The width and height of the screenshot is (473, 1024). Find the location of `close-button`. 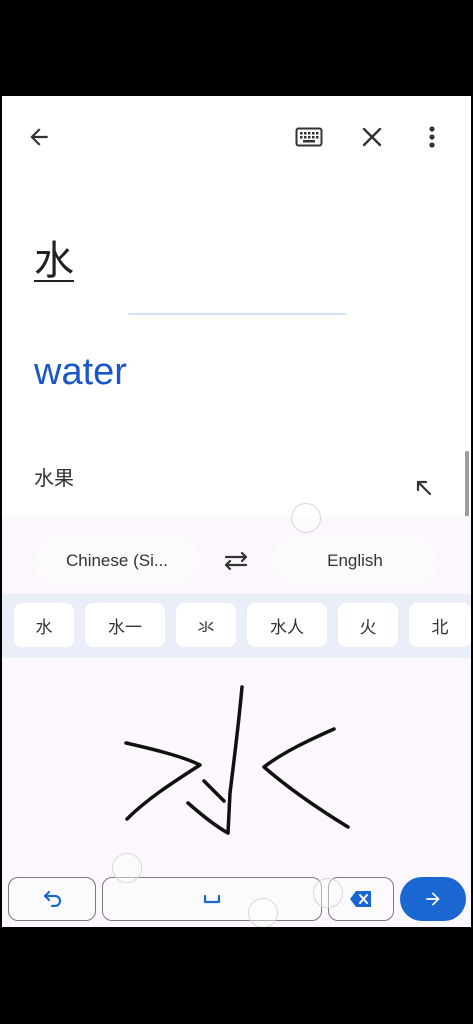

close-button is located at coordinates (372, 137).